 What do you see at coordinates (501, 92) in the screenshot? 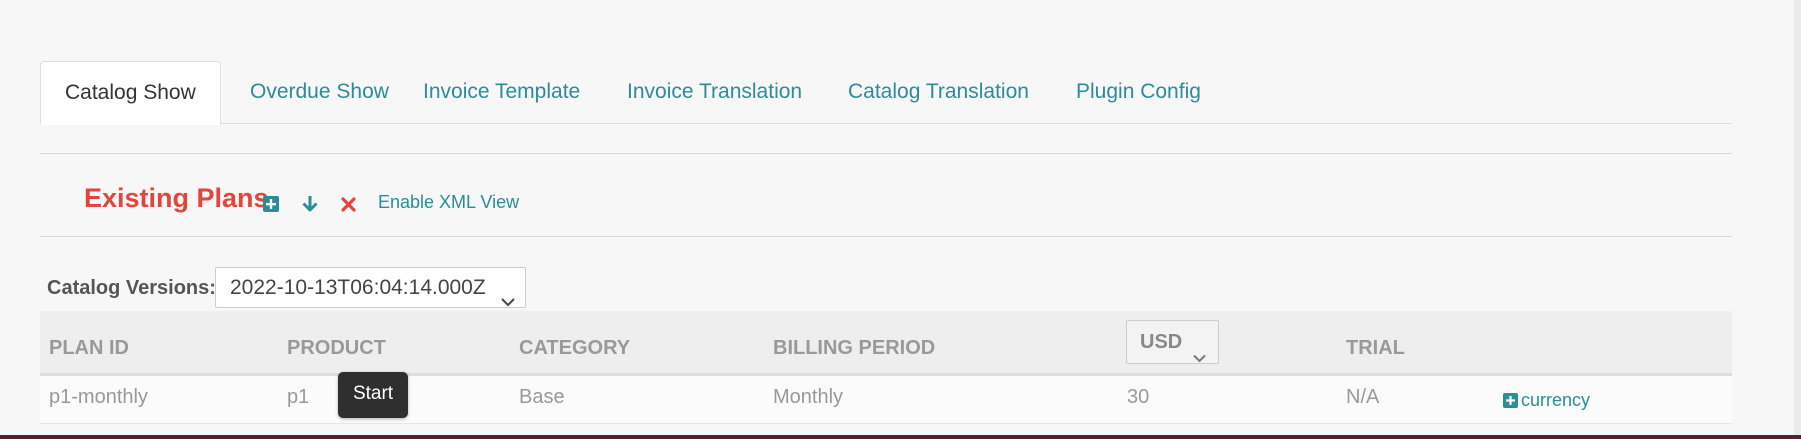
I see `tab-invoice-template: Invoice Template` at bounding box center [501, 92].